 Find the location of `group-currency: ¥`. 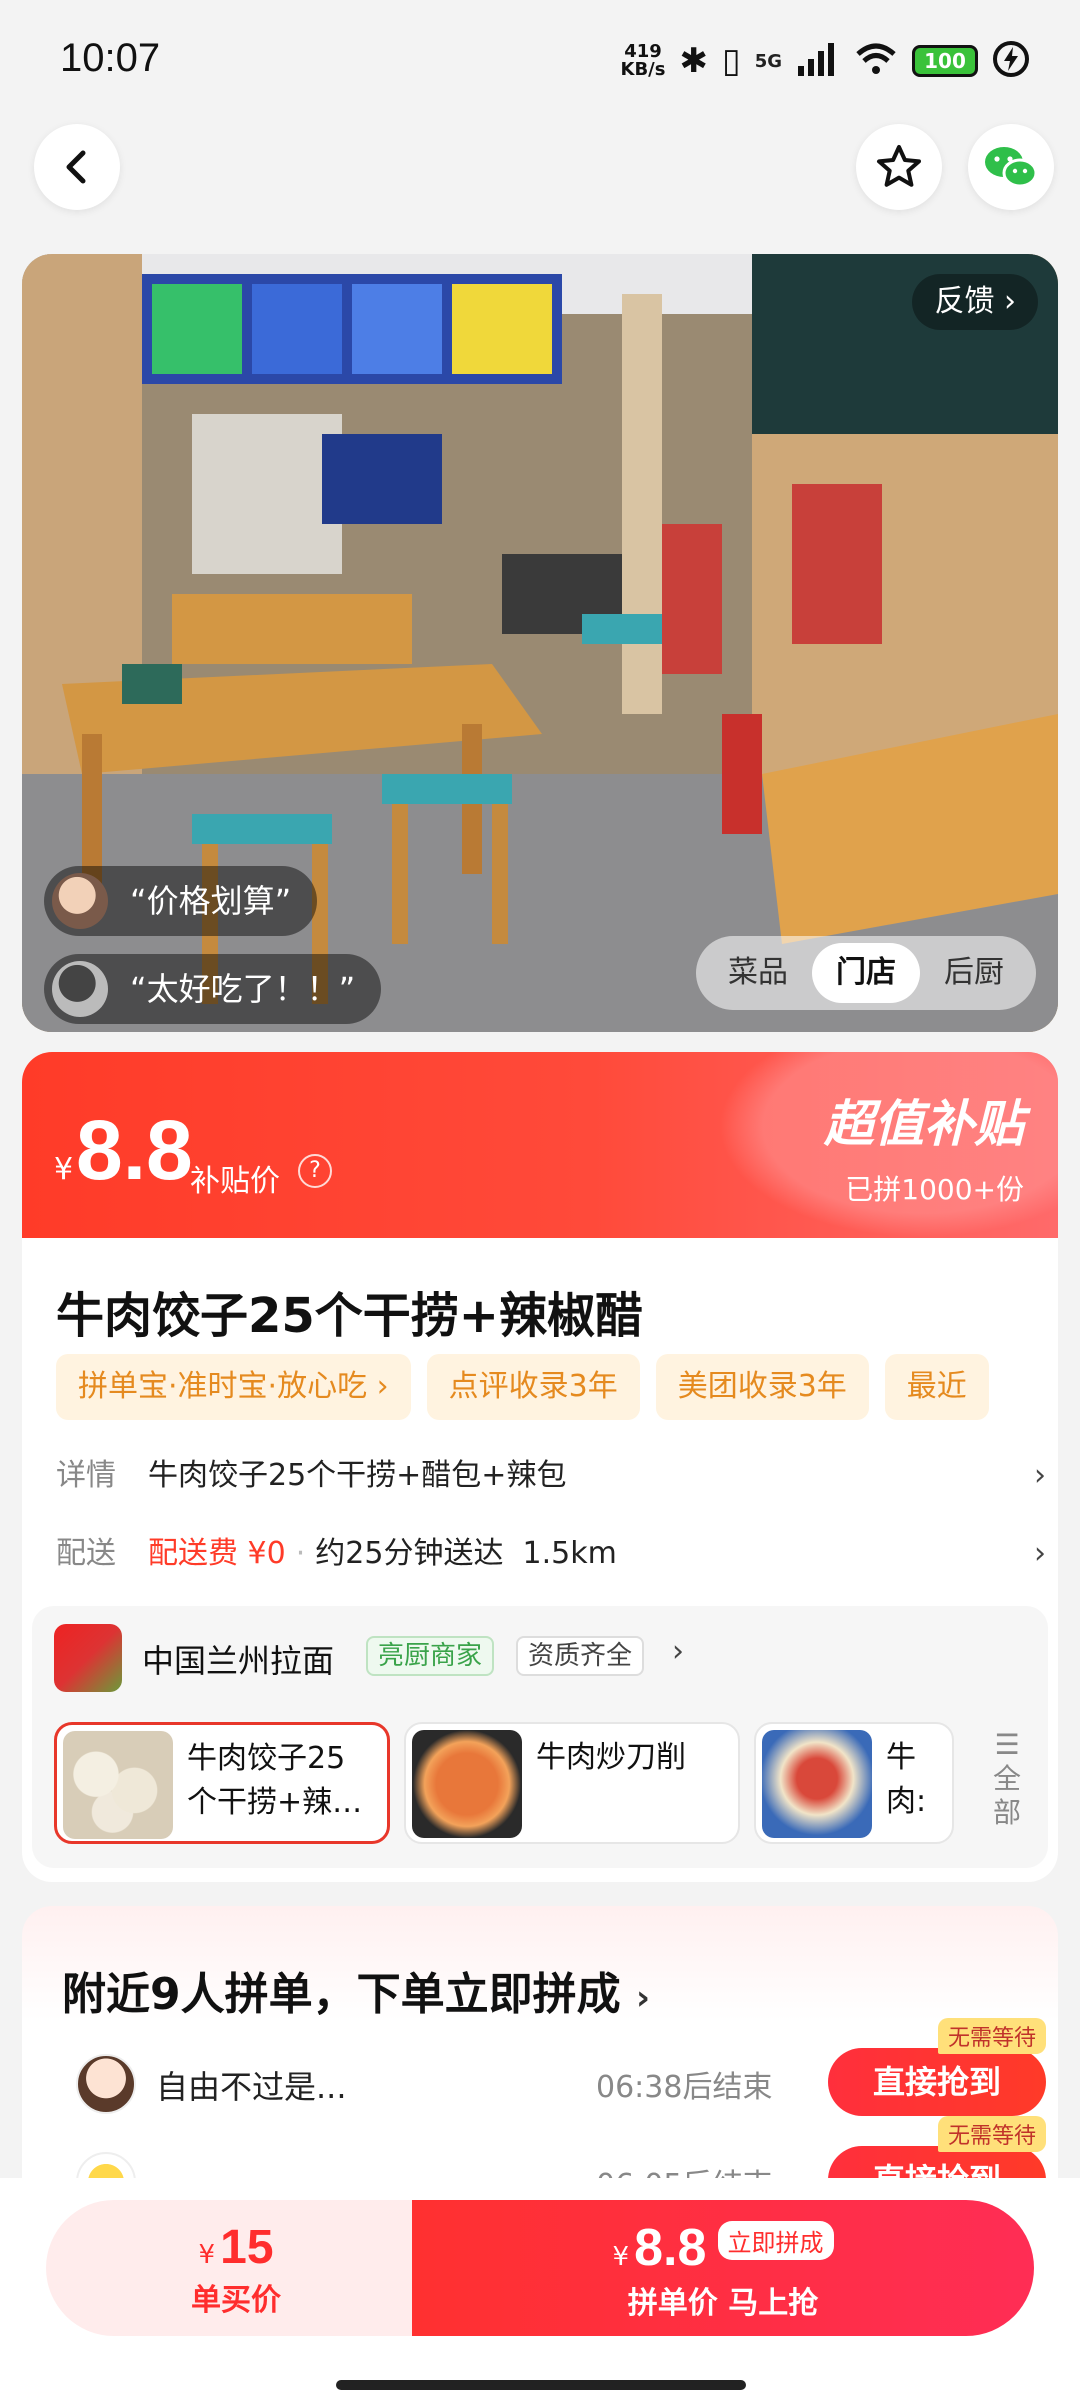

group-currency: ¥ is located at coordinates (621, 2257).